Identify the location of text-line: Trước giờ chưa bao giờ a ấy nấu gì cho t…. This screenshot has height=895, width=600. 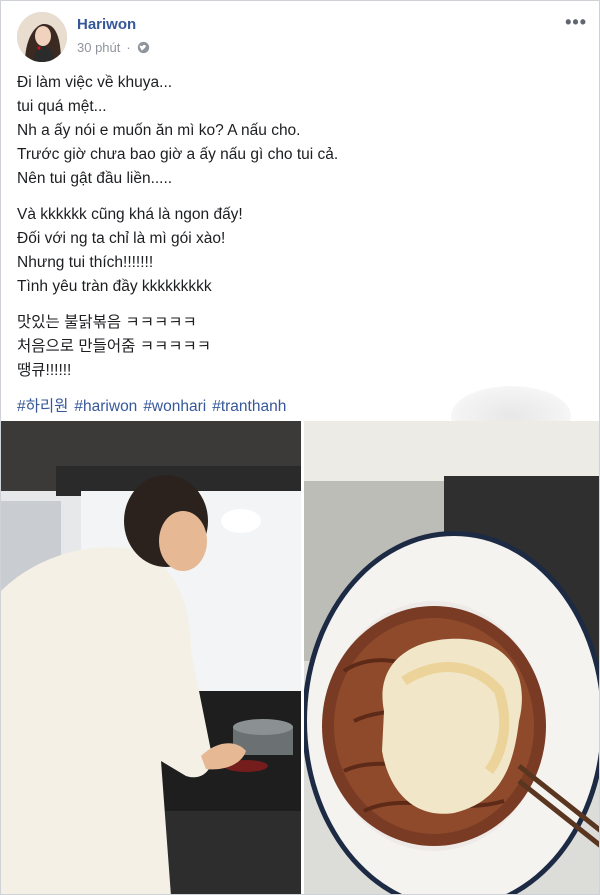
(178, 154).